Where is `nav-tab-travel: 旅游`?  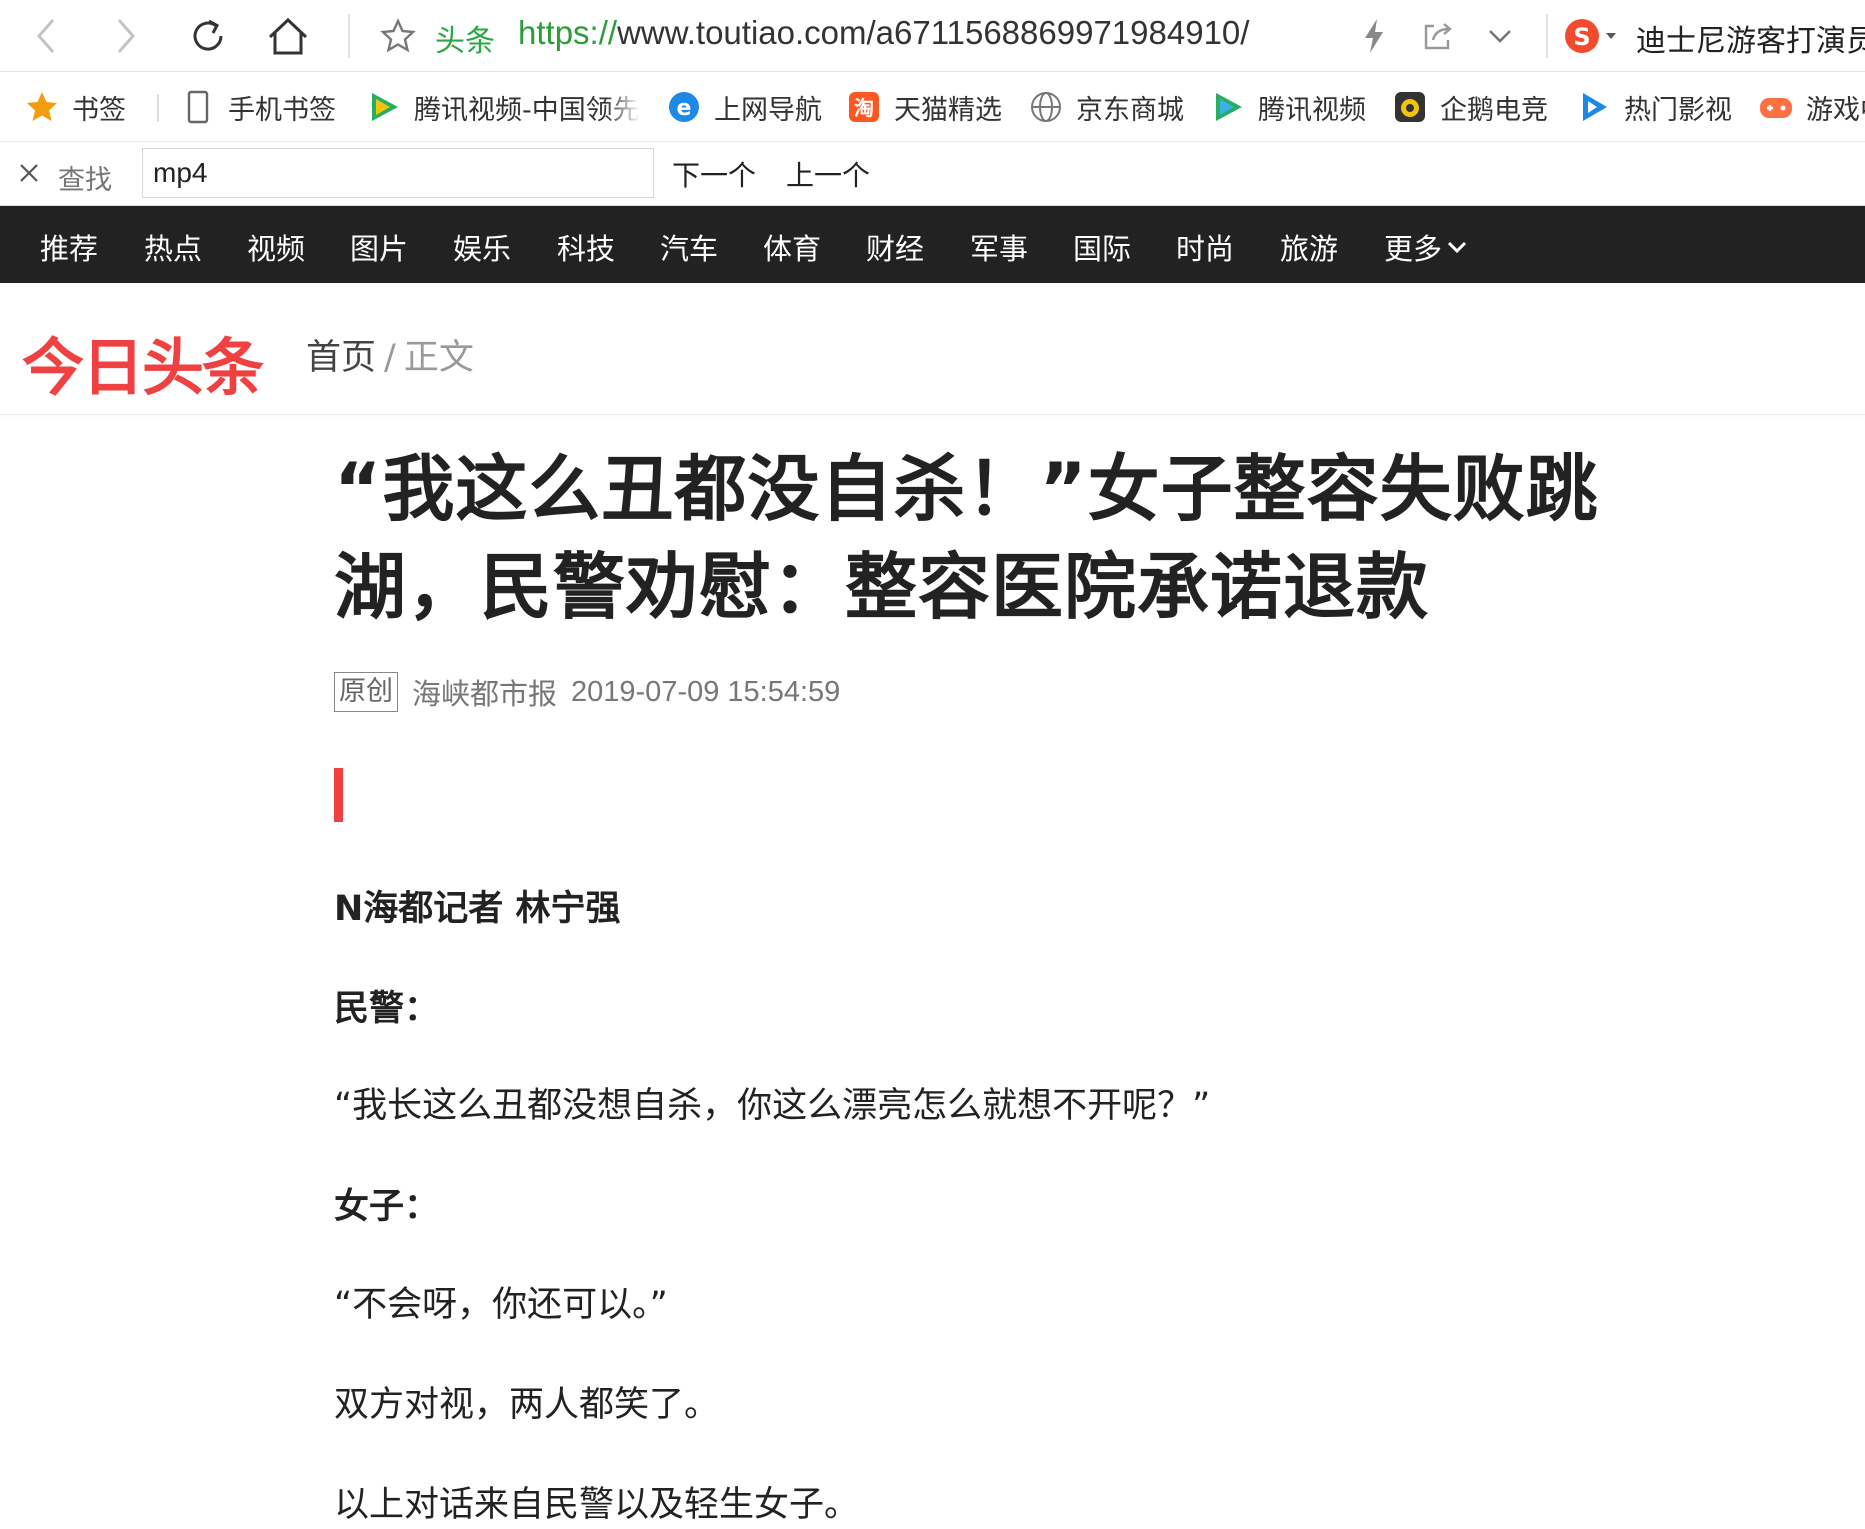
nav-tab-travel: 旅游 is located at coordinates (1309, 247).